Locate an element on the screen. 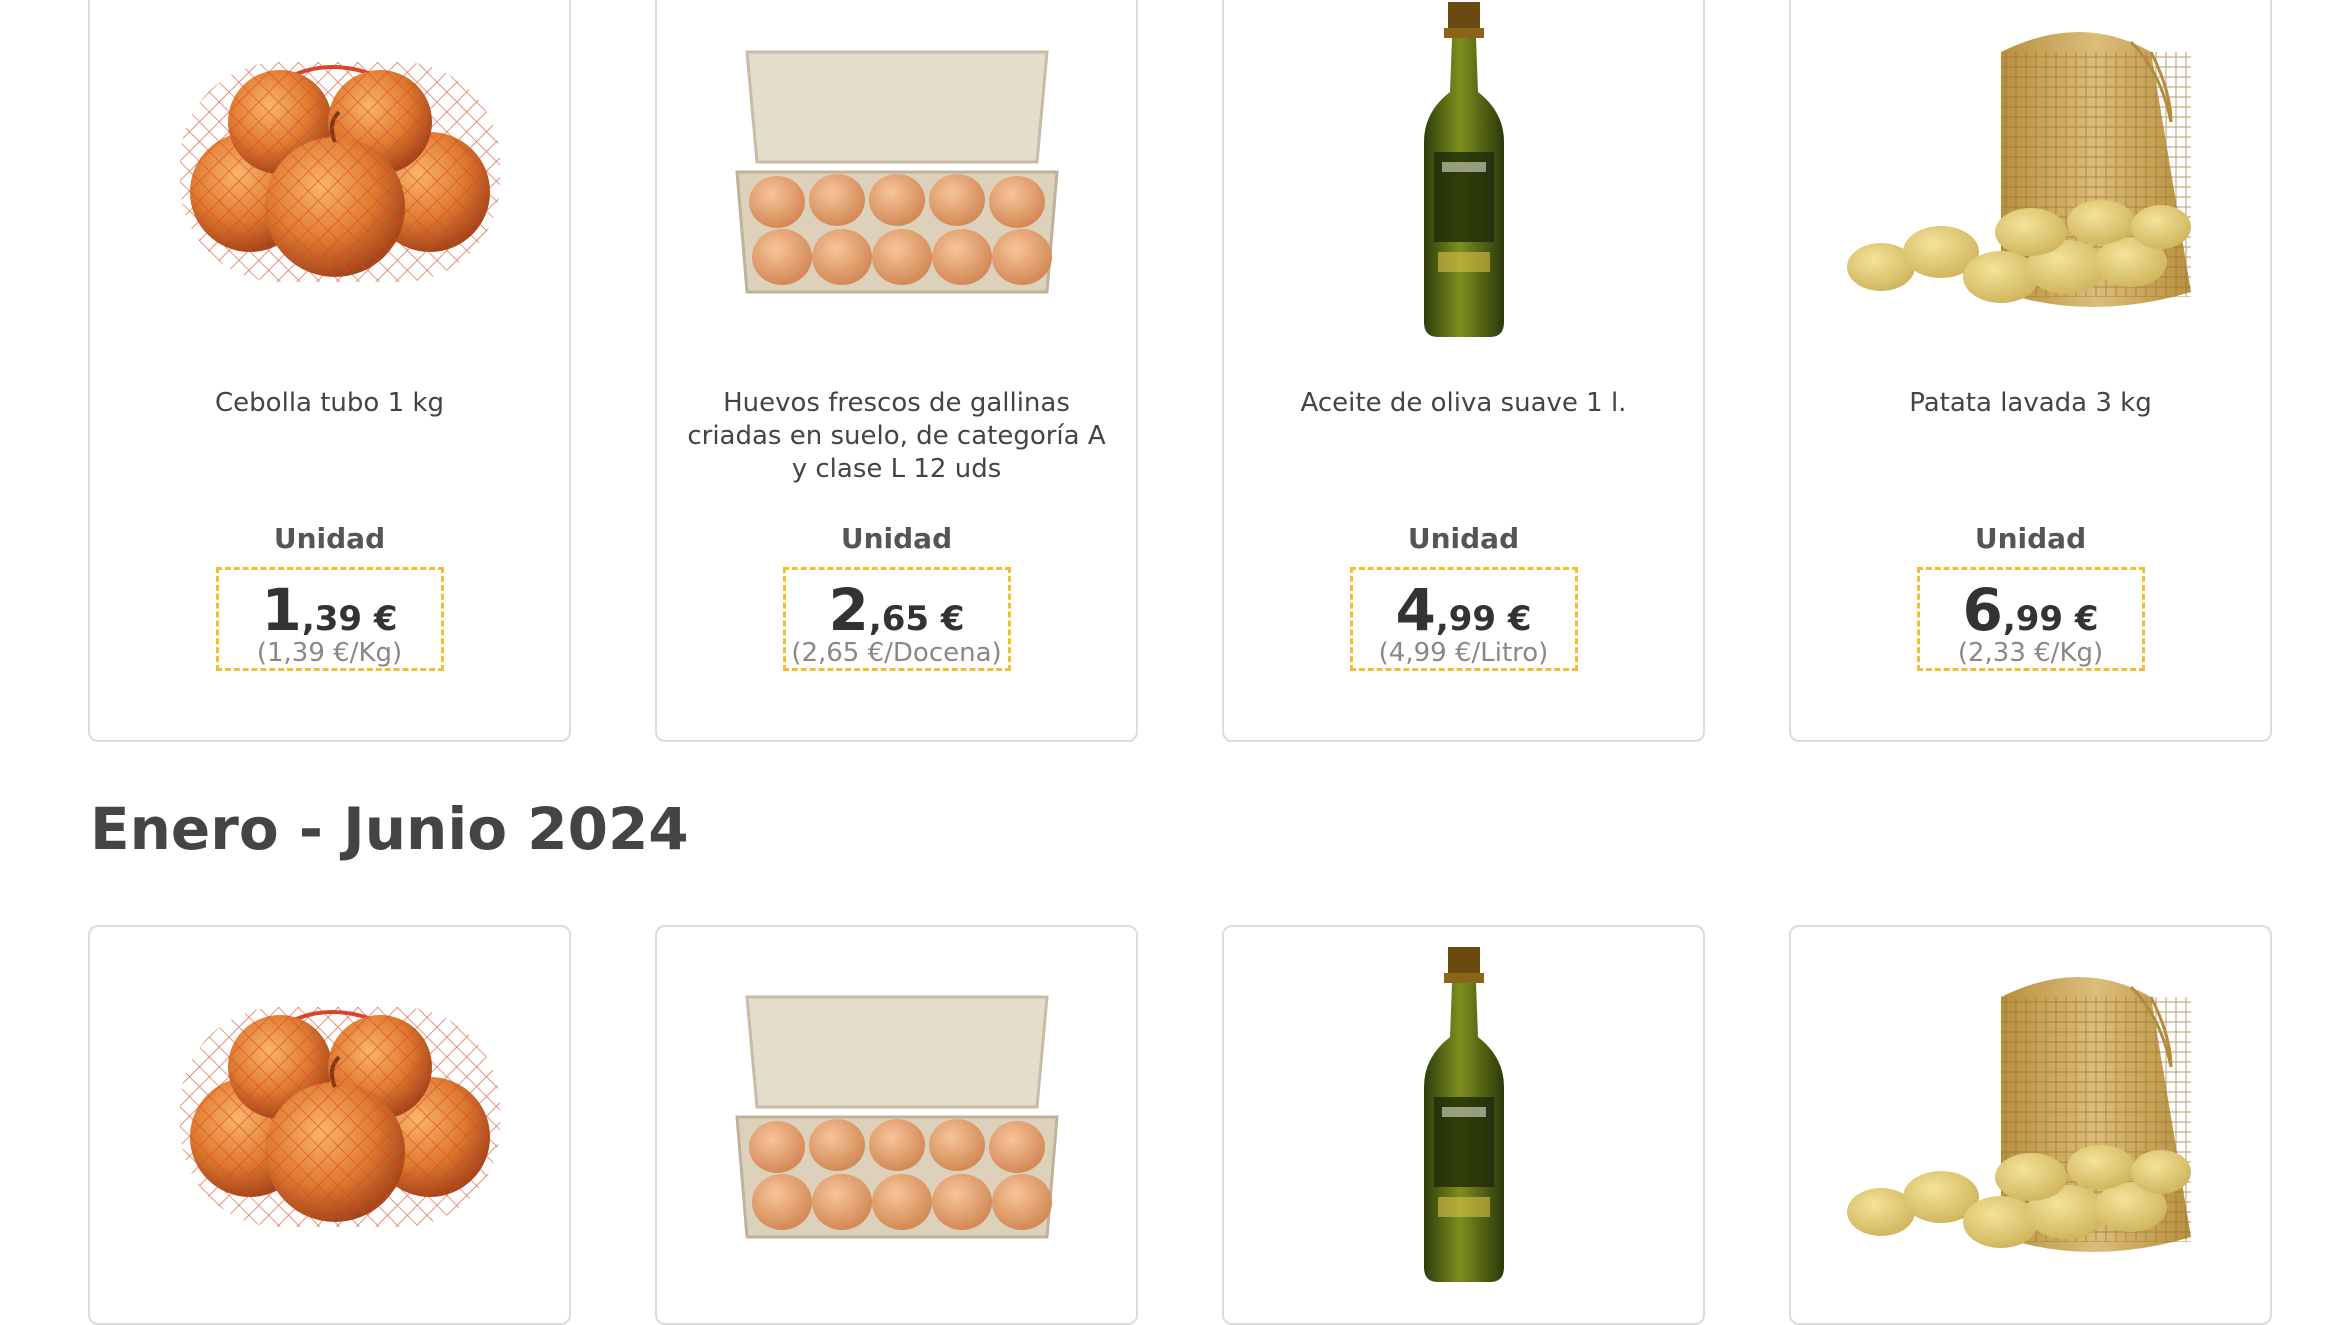  price-decimal: ,39 € is located at coordinates (349, 619).